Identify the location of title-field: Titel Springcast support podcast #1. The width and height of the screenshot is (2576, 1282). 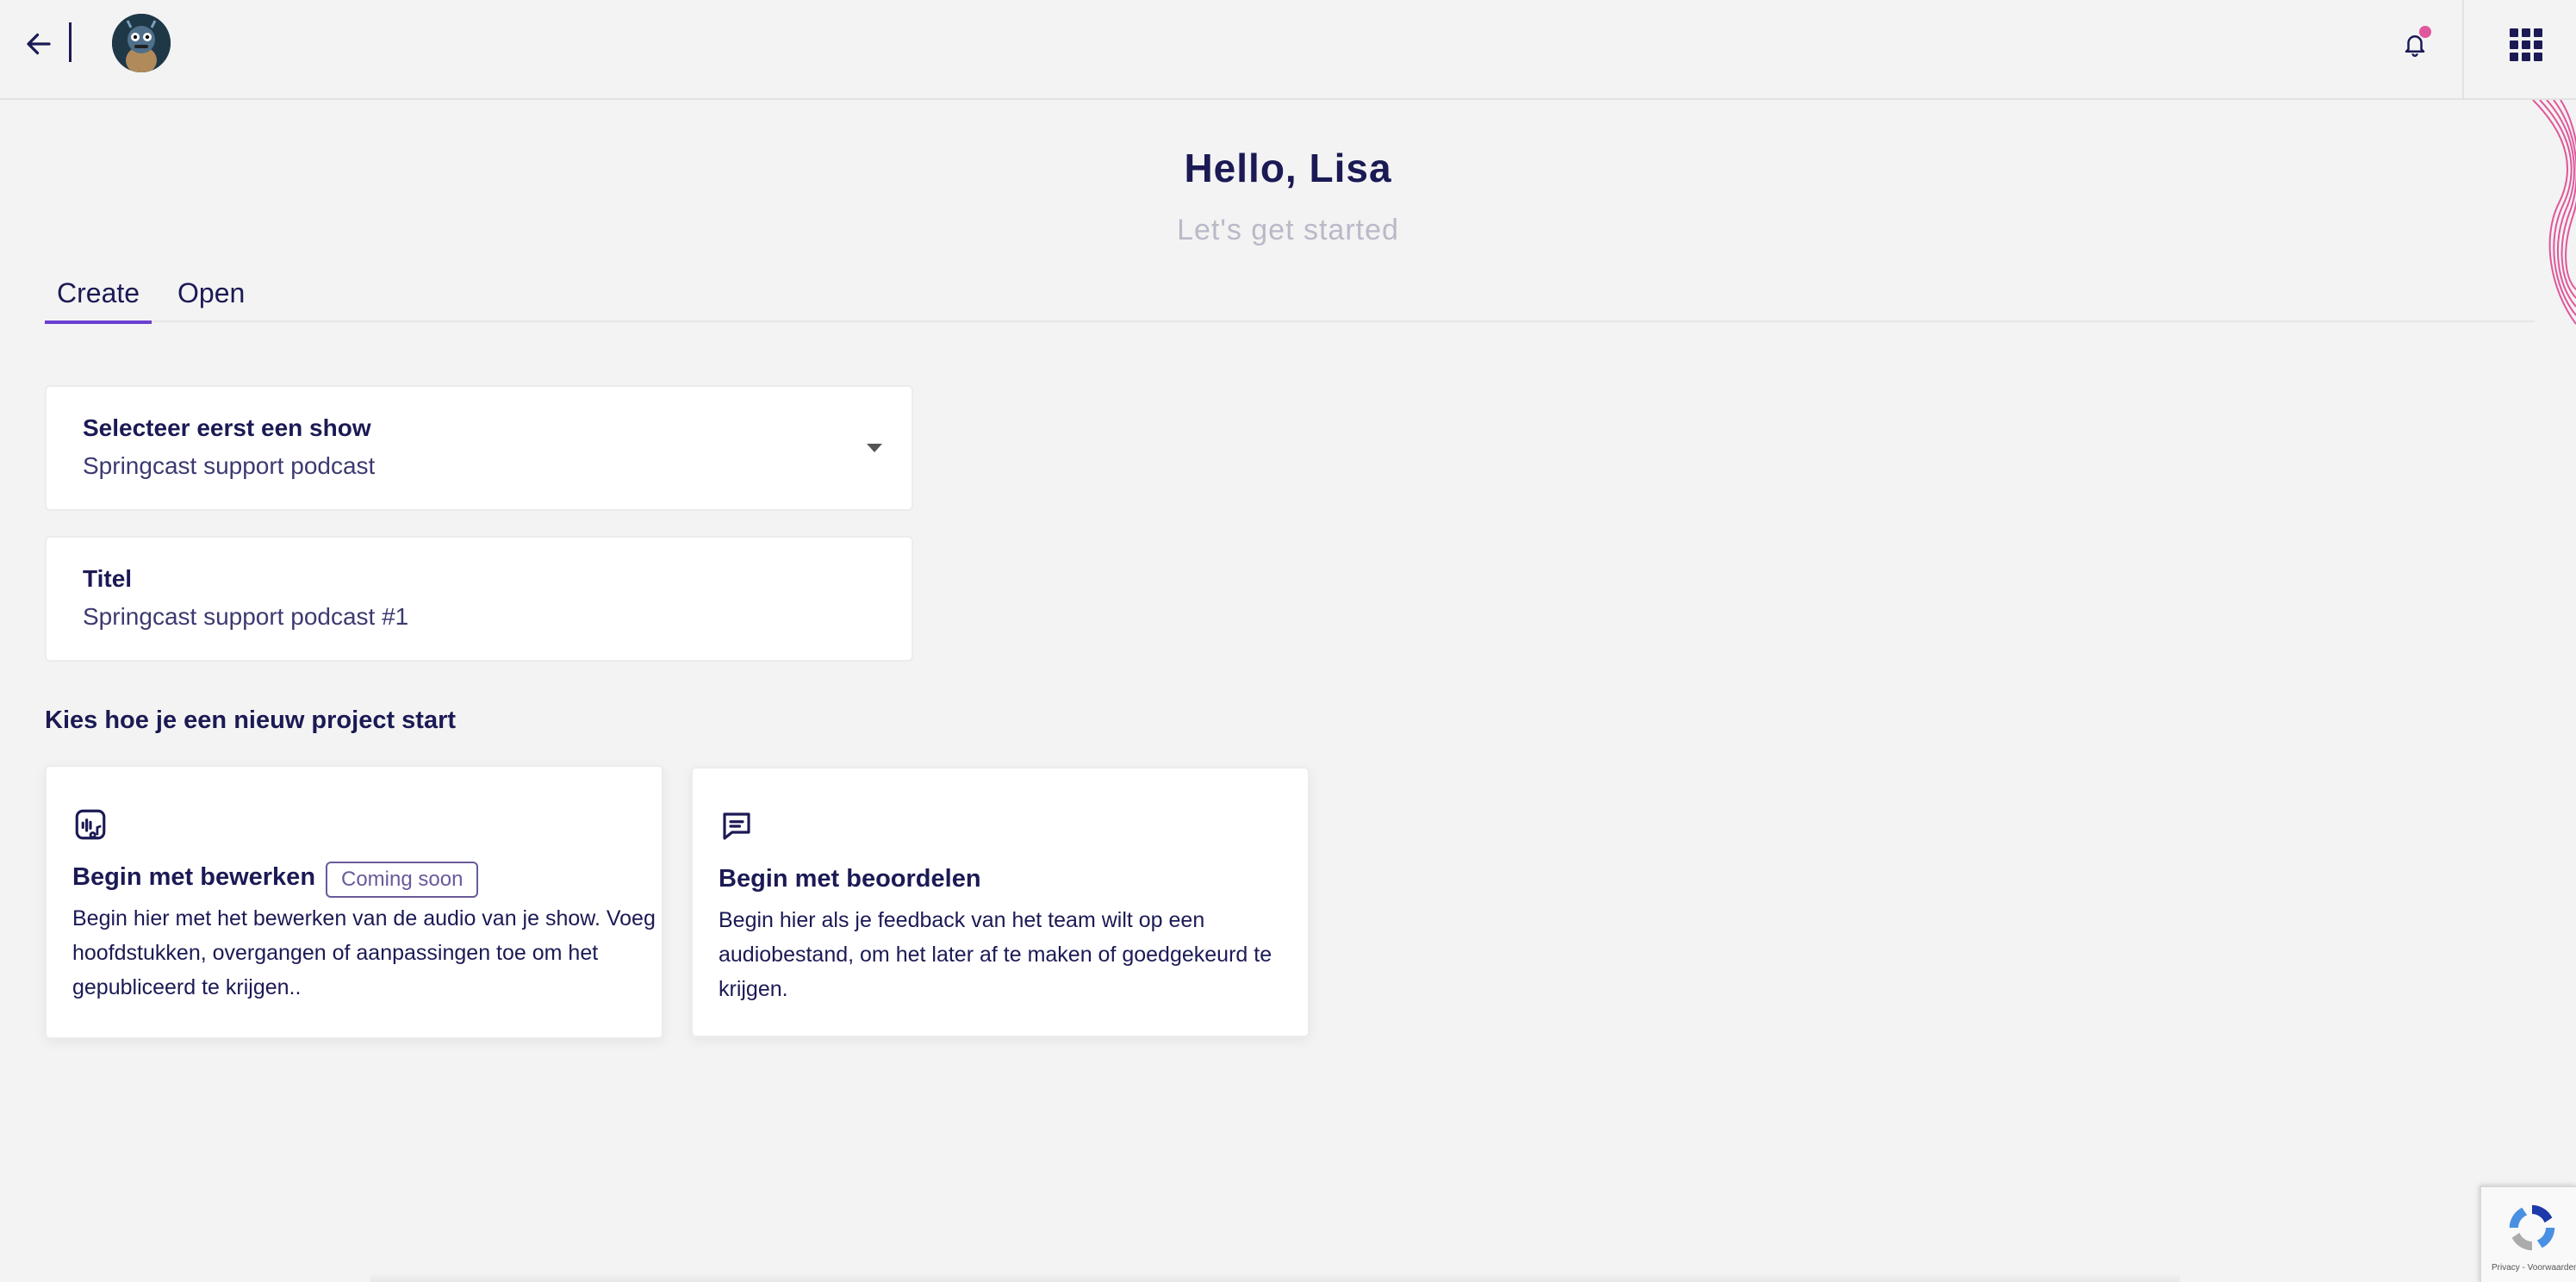
(479, 599).